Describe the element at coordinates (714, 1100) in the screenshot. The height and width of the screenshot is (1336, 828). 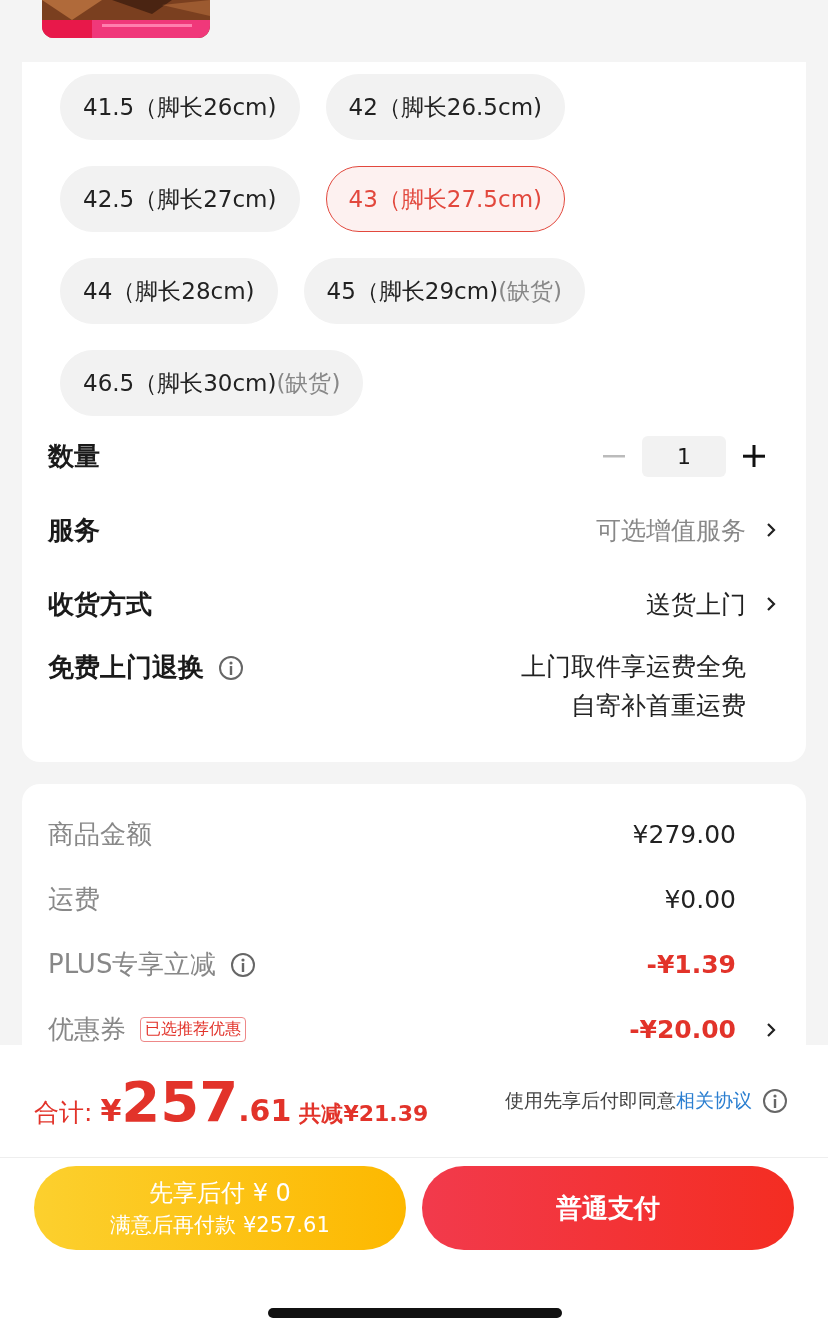
I see `agreement-link: 相关协议` at that location.